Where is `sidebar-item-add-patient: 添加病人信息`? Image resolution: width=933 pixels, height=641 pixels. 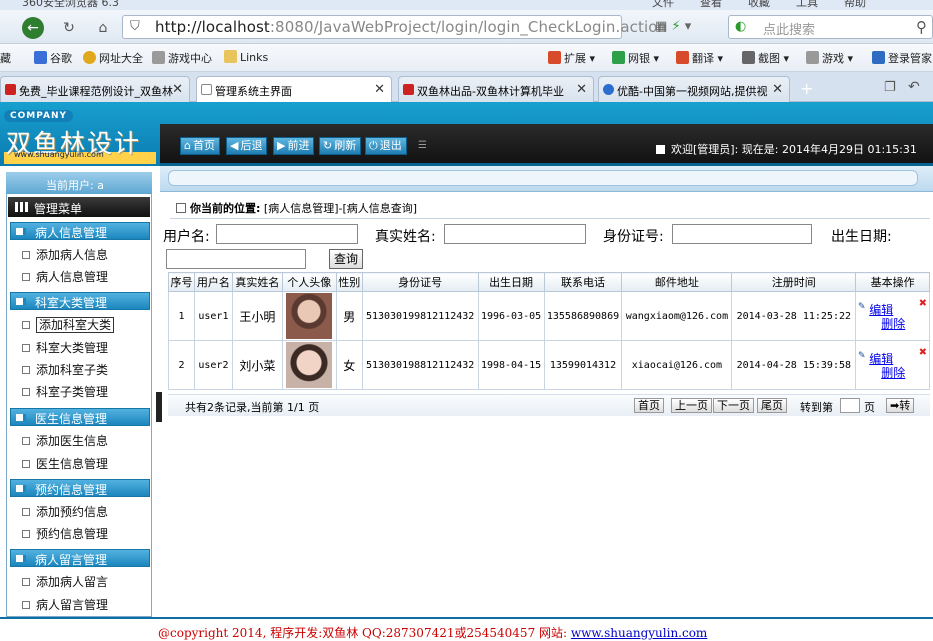 sidebar-item-add-patient: 添加病人信息 is located at coordinates (65, 254).